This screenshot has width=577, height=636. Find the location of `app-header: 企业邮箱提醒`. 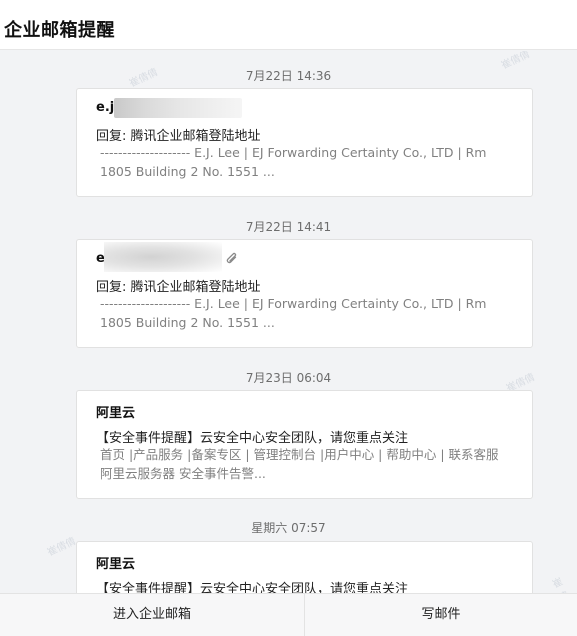

app-header: 企业邮箱提醒 is located at coordinates (288, 25).